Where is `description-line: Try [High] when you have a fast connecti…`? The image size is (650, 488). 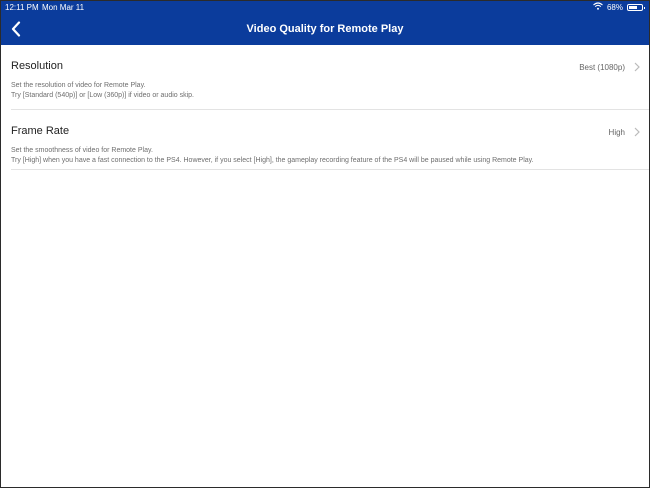
description-line: Try [High] when you have a fast connecti… is located at coordinates (272, 160).